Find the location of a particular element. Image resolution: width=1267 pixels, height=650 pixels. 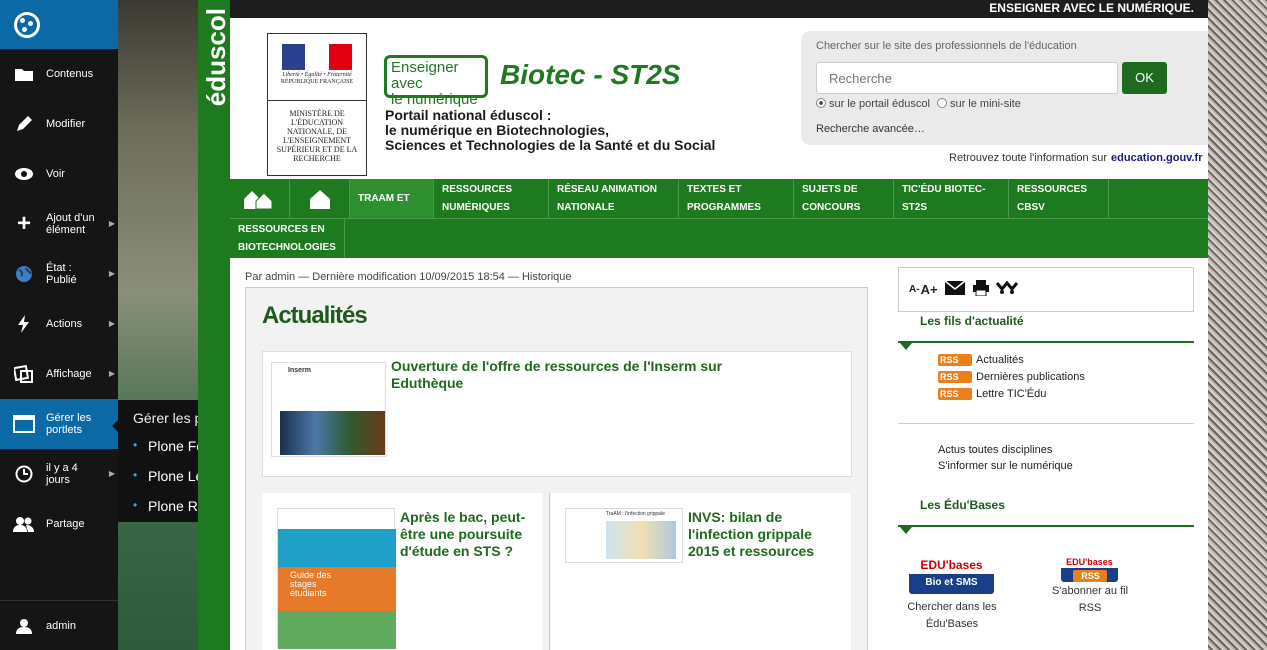

sinformer-link: S'informer sur le numérique is located at coordinates (1005, 466).